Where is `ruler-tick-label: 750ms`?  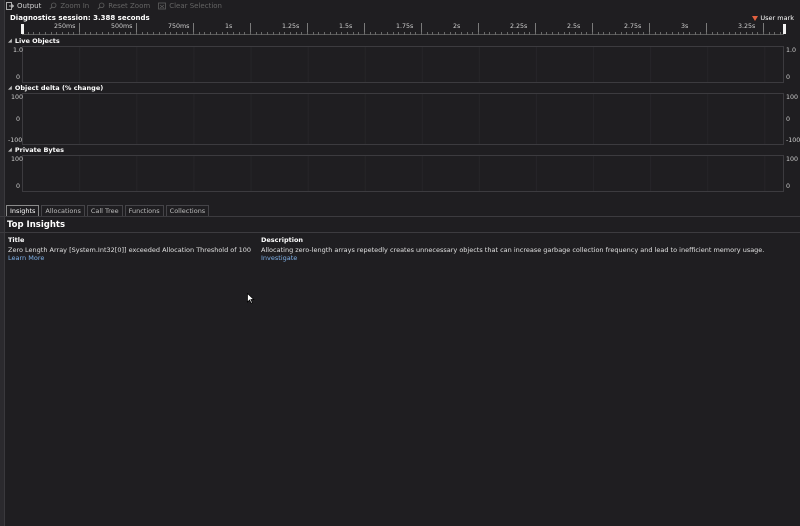
ruler-tick-label: 750ms is located at coordinates (179, 26).